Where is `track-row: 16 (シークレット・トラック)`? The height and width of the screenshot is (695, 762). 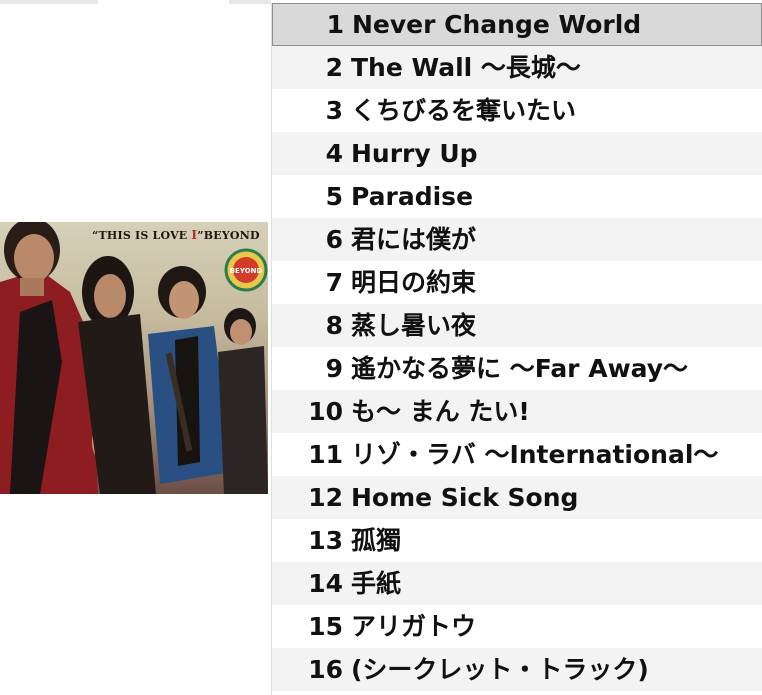 track-row: 16 (シークレット・トラック) is located at coordinates (517, 669).